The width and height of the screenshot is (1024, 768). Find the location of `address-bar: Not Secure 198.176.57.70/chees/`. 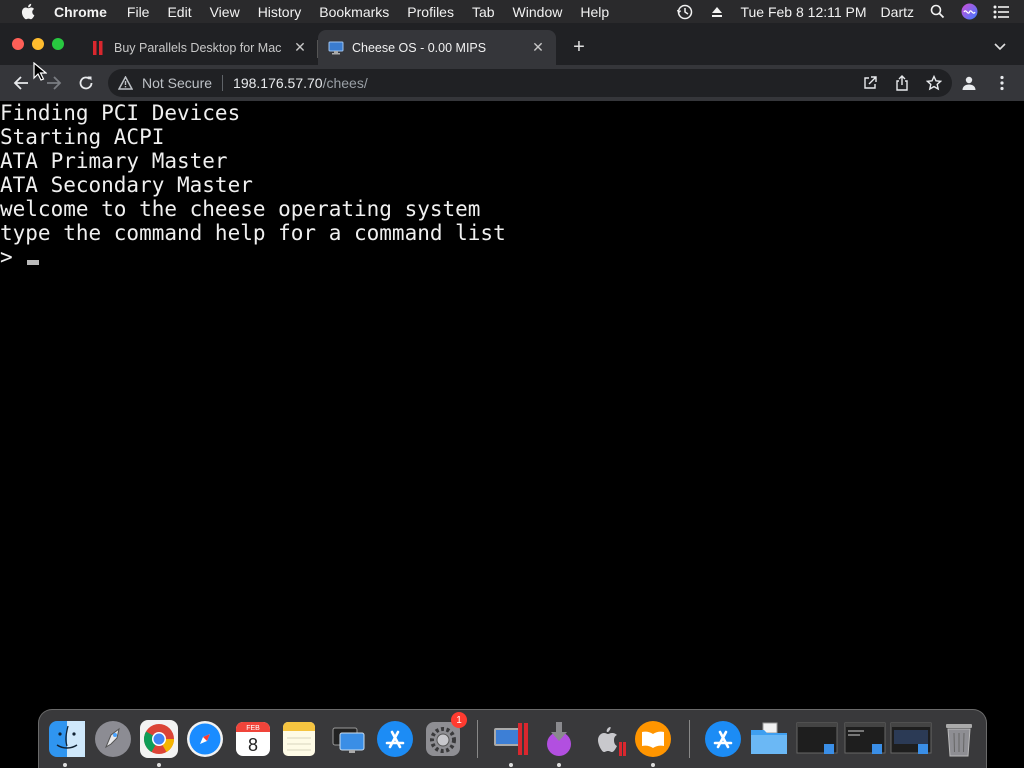

address-bar: Not Secure 198.176.57.70/chees/ is located at coordinates (530, 83).